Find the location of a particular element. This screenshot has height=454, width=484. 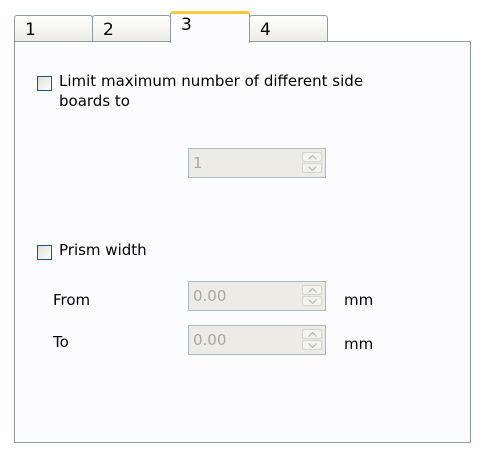

prism-width-checkbox is located at coordinates (44, 252).